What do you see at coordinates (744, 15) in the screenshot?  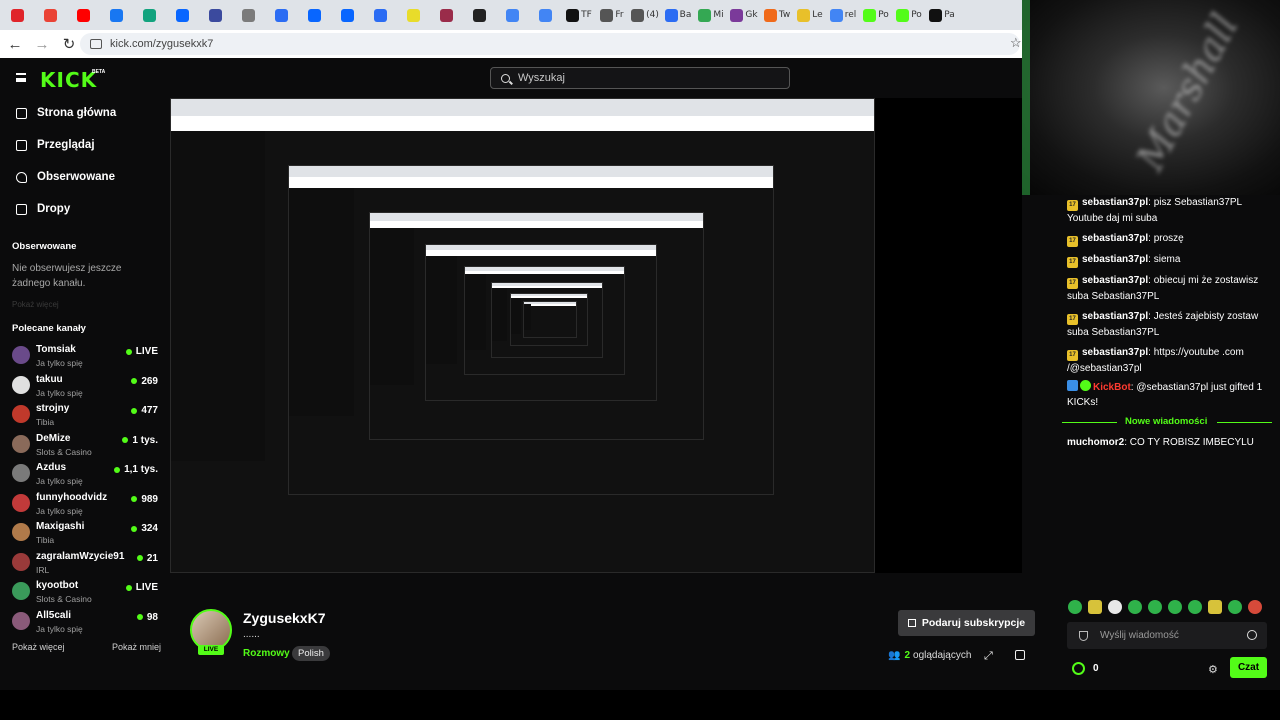 I see `browser-tab: Gk` at bounding box center [744, 15].